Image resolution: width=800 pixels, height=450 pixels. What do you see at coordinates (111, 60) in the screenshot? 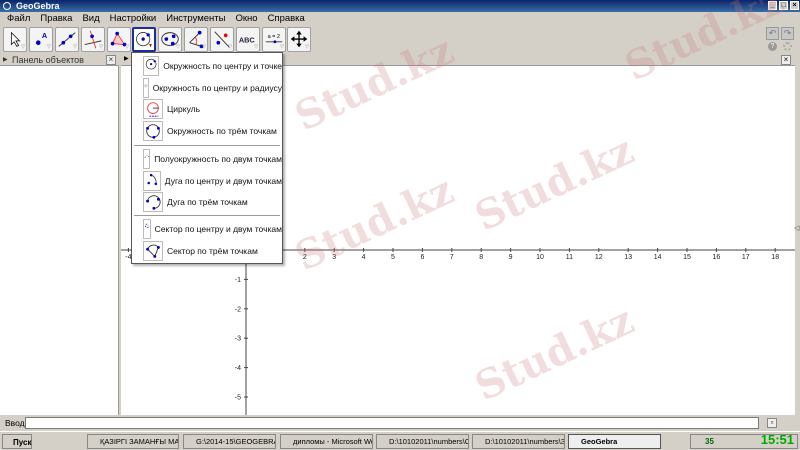
I see `close-panel-button: ×` at bounding box center [111, 60].